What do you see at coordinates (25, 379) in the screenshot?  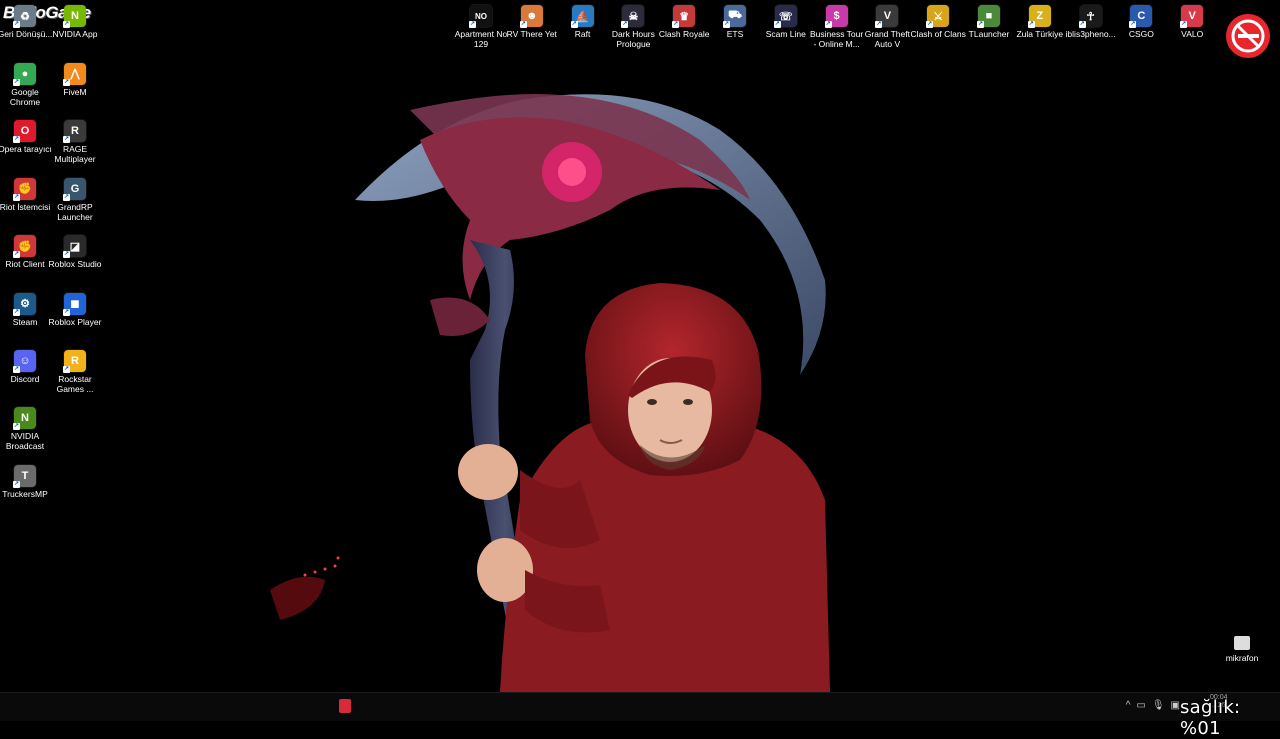 I see `desktop-shortcut-label: Discord` at bounding box center [25, 379].